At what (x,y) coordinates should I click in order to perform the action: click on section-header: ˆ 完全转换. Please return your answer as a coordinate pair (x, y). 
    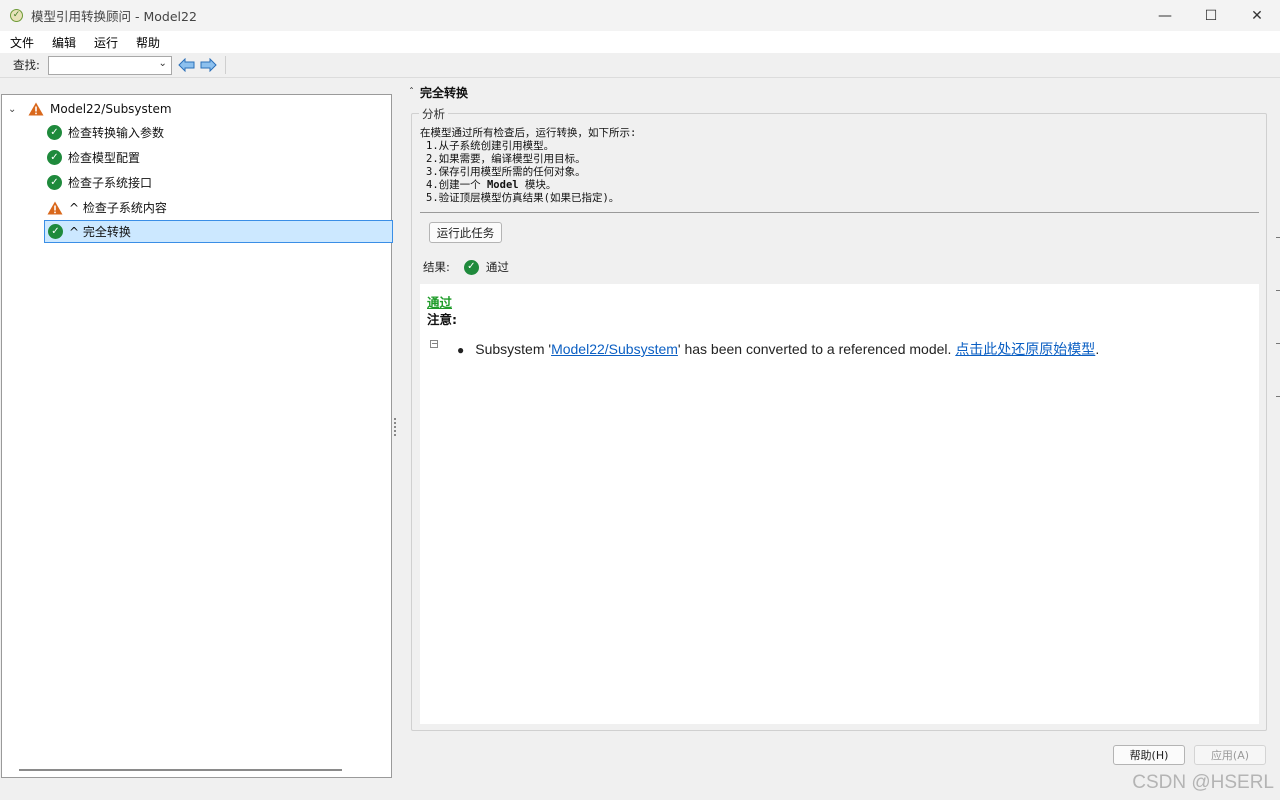
    Looking at the image, I should click on (438, 92).